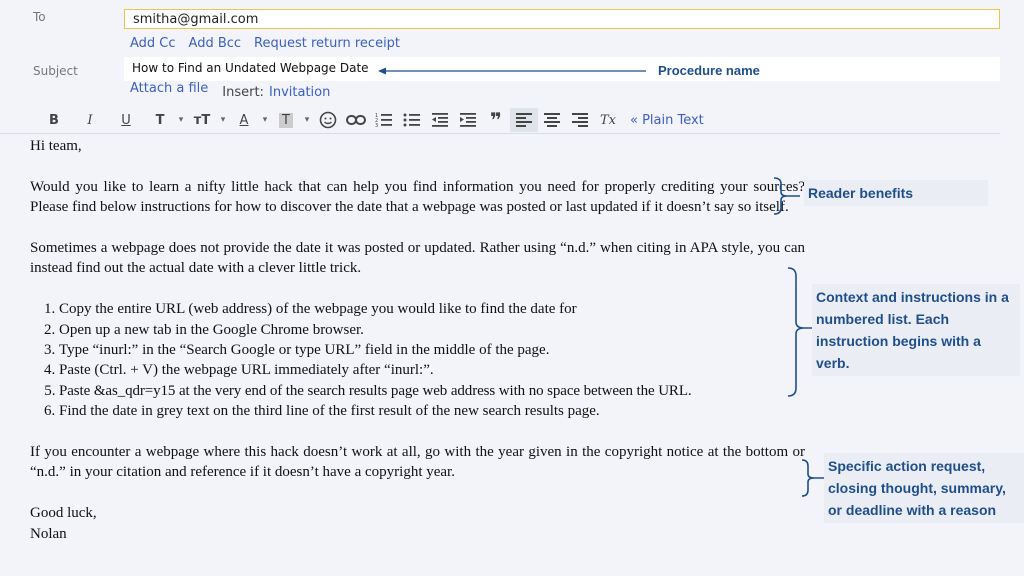  I want to click on remove-format-label: Tx, so click(607, 120).